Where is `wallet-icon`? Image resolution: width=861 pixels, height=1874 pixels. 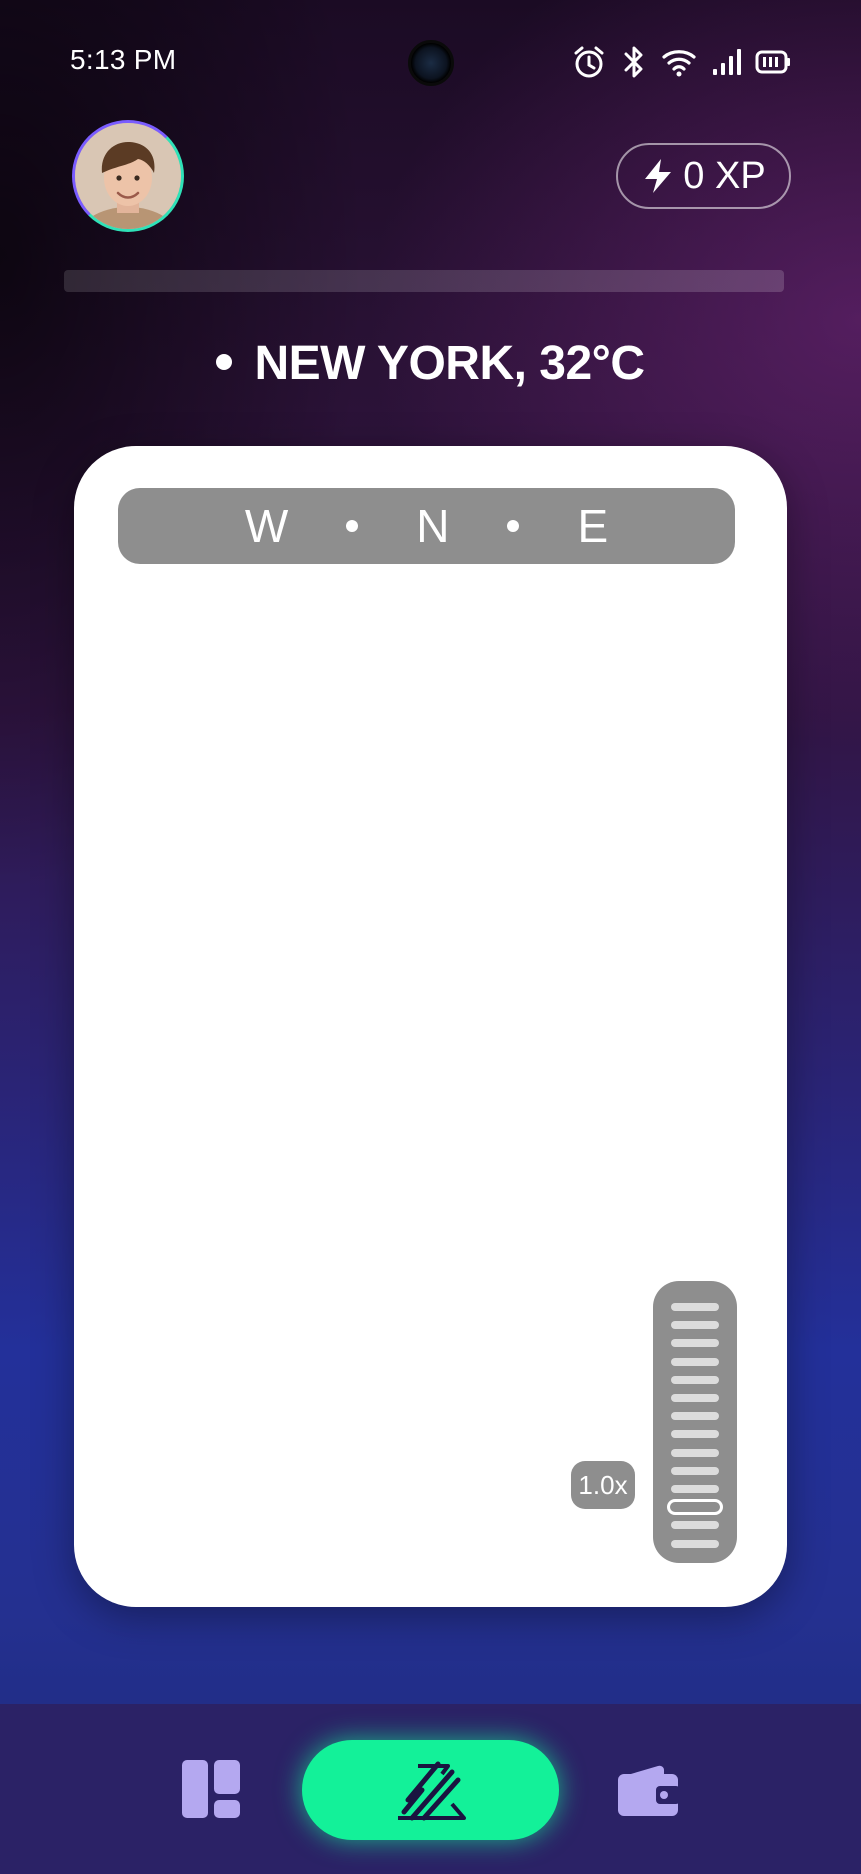 wallet-icon is located at coordinates (649, 1790).